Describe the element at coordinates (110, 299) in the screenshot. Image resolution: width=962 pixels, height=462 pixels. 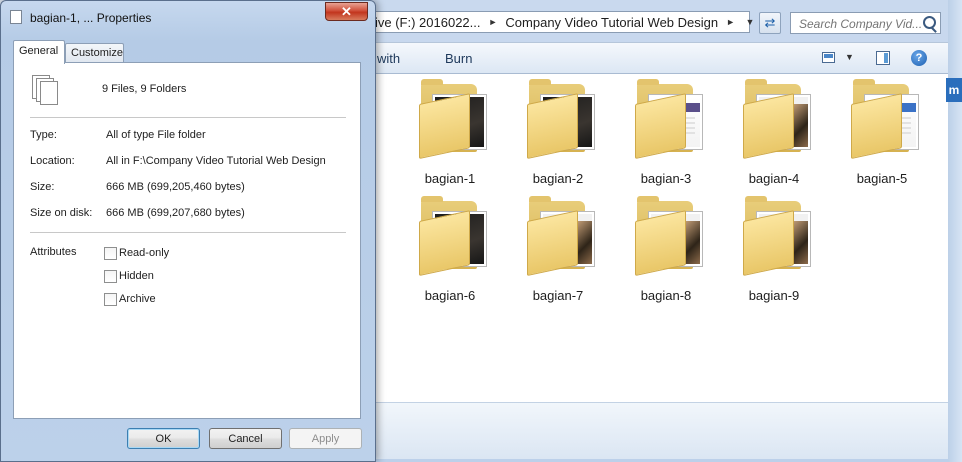
I see `archive-checkbox` at that location.